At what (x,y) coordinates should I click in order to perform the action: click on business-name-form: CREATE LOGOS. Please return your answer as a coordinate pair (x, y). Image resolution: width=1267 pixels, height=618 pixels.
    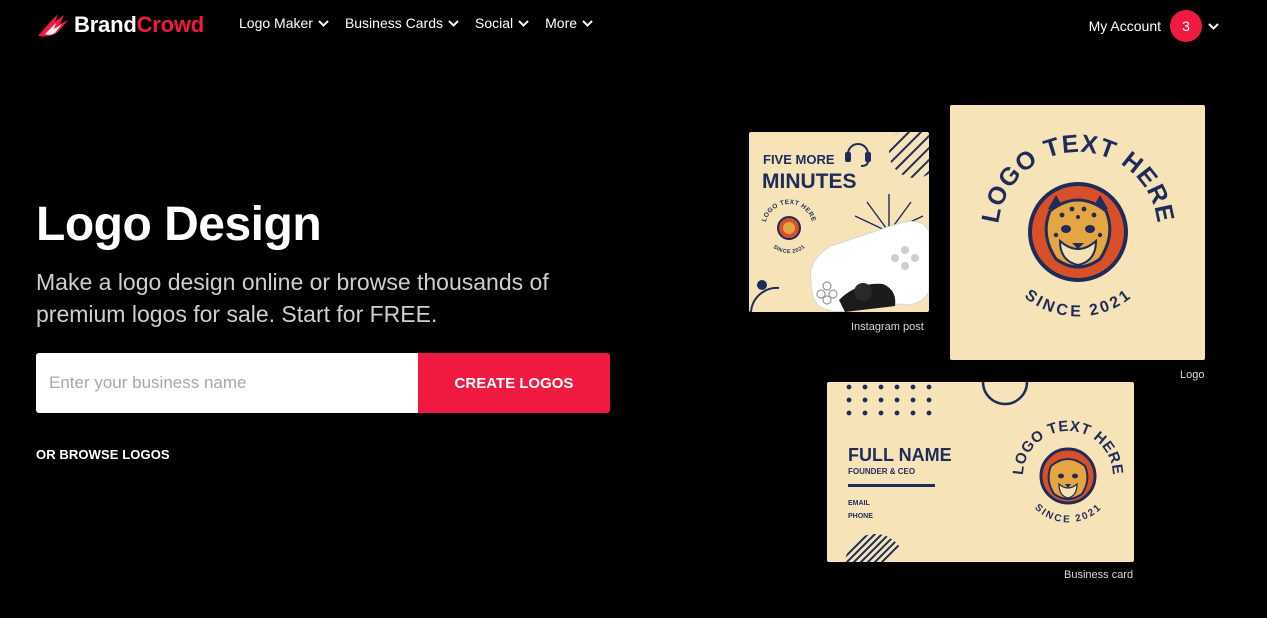
    Looking at the image, I should click on (323, 383).